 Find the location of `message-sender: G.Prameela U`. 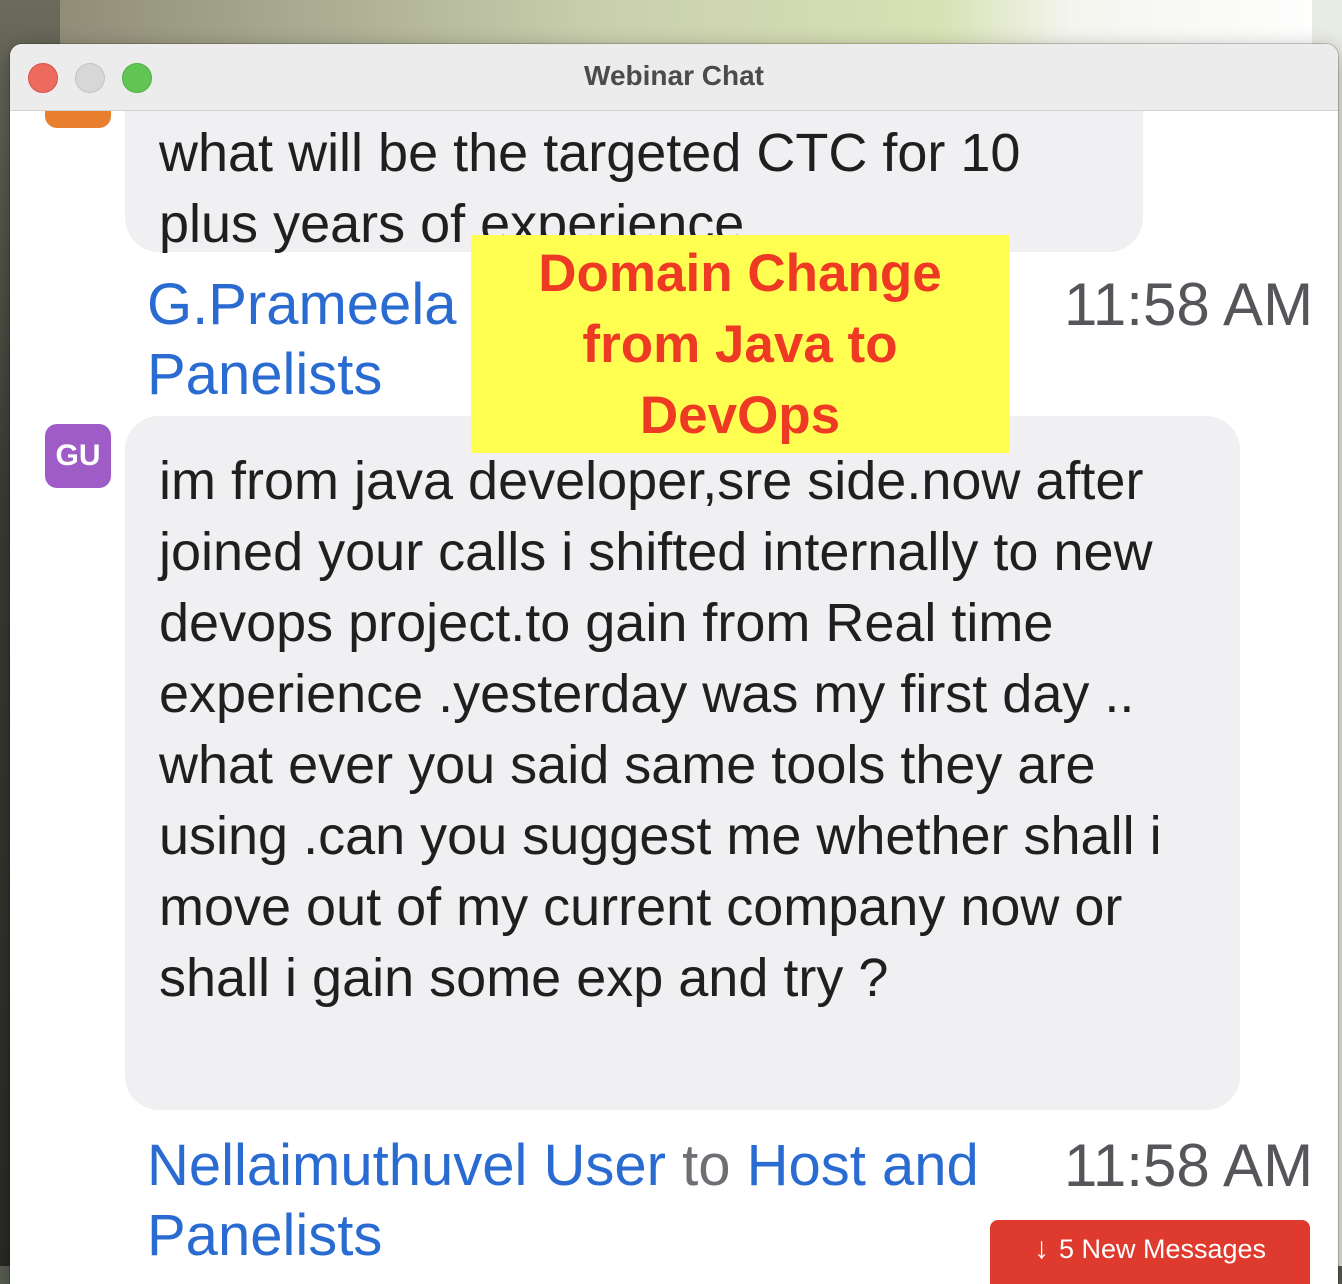

message-sender: G.Prameela U is located at coordinates (330, 305).